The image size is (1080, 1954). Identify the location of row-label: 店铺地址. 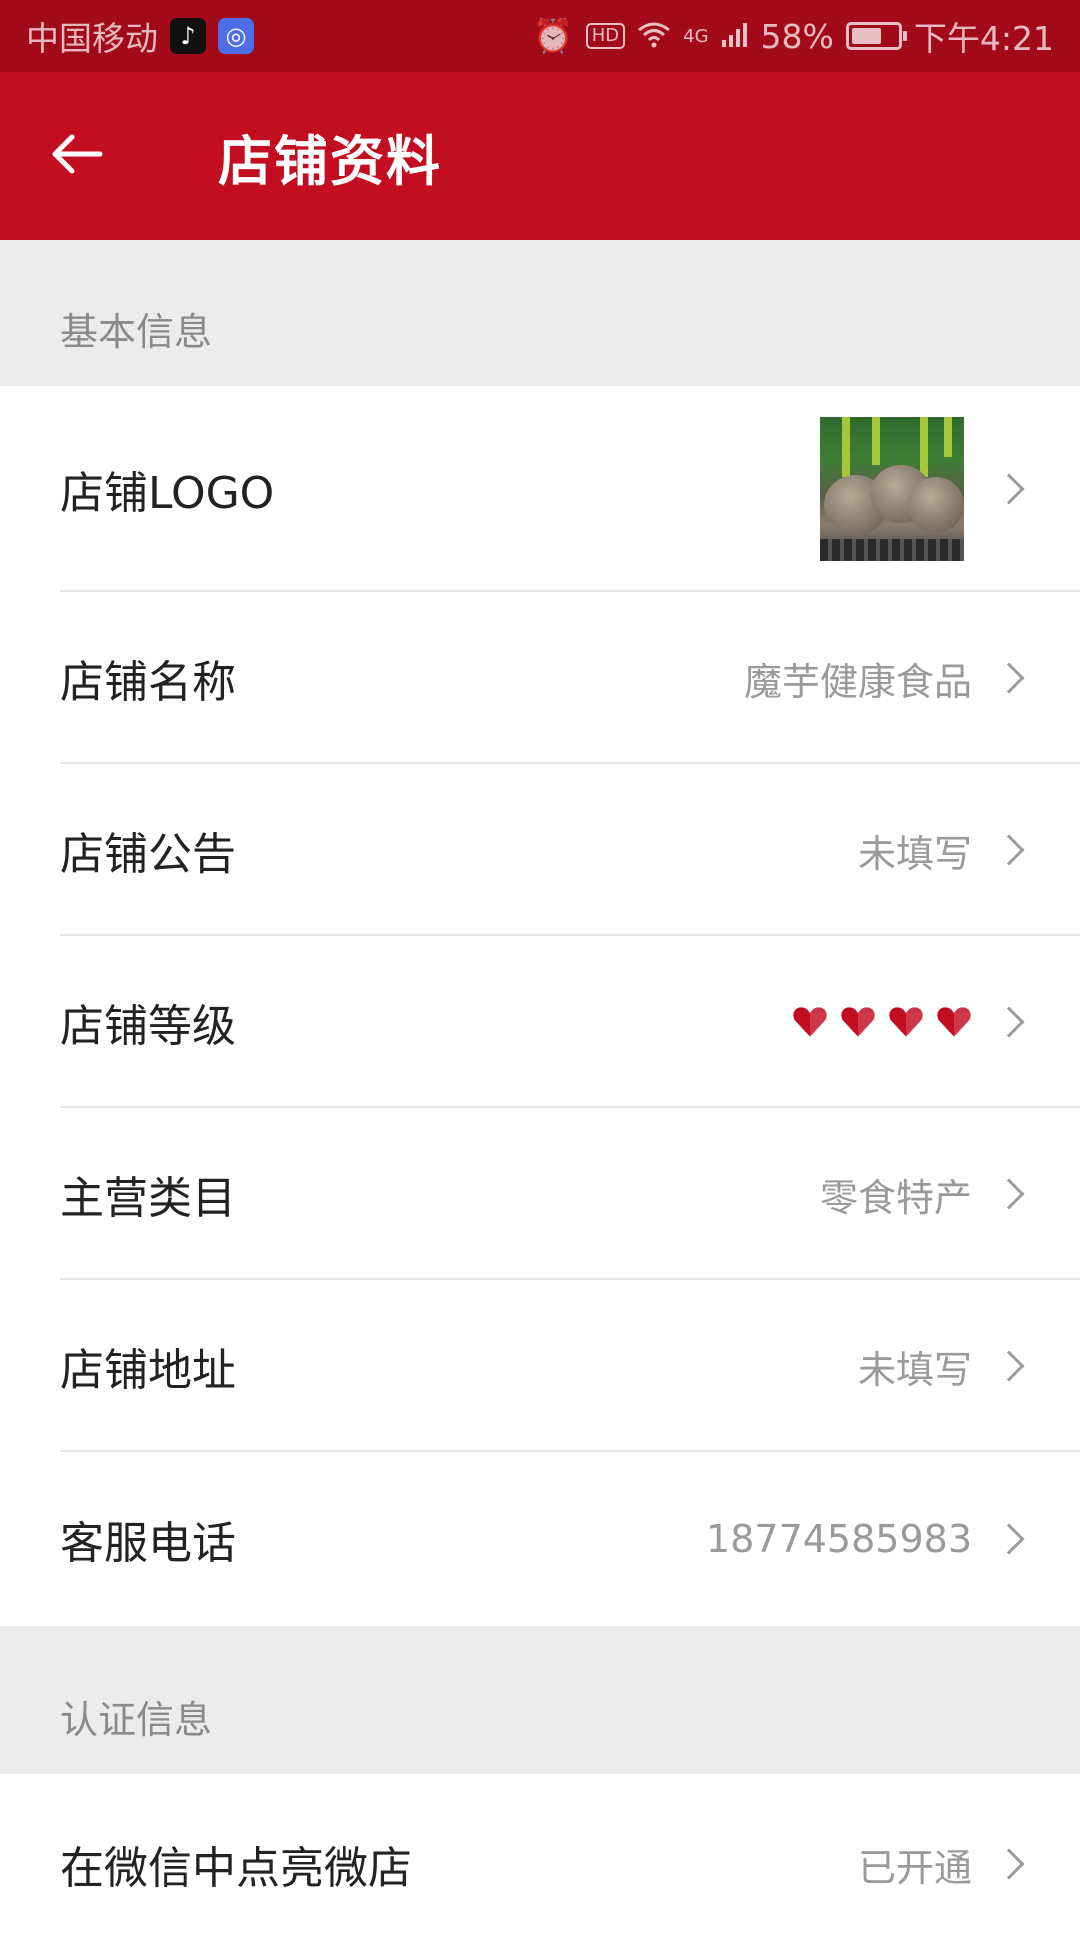
(148, 1370).